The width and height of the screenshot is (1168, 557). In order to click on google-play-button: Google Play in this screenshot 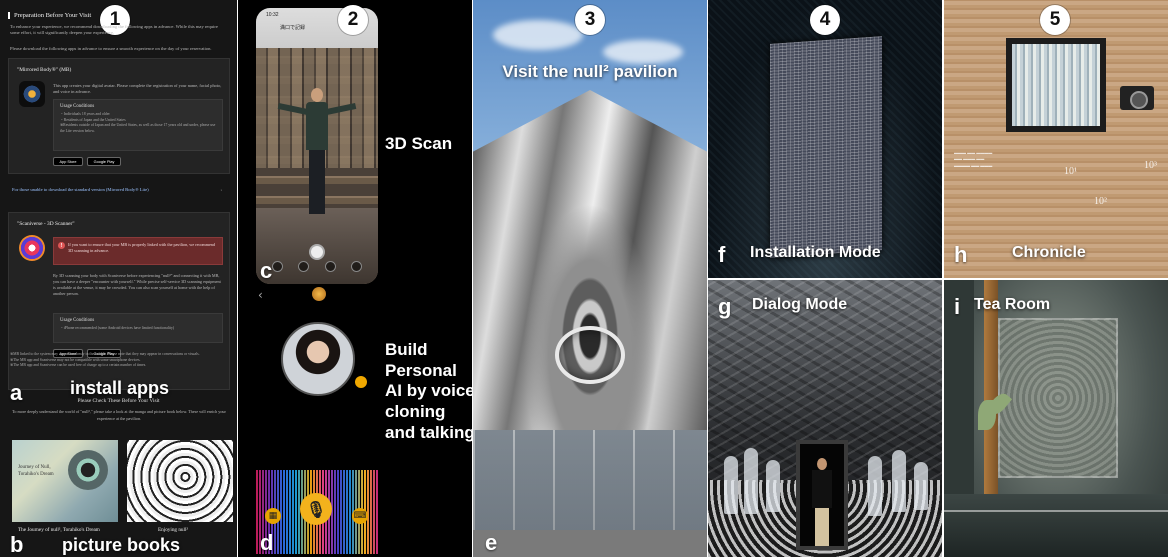, I will do `click(104, 161)`.